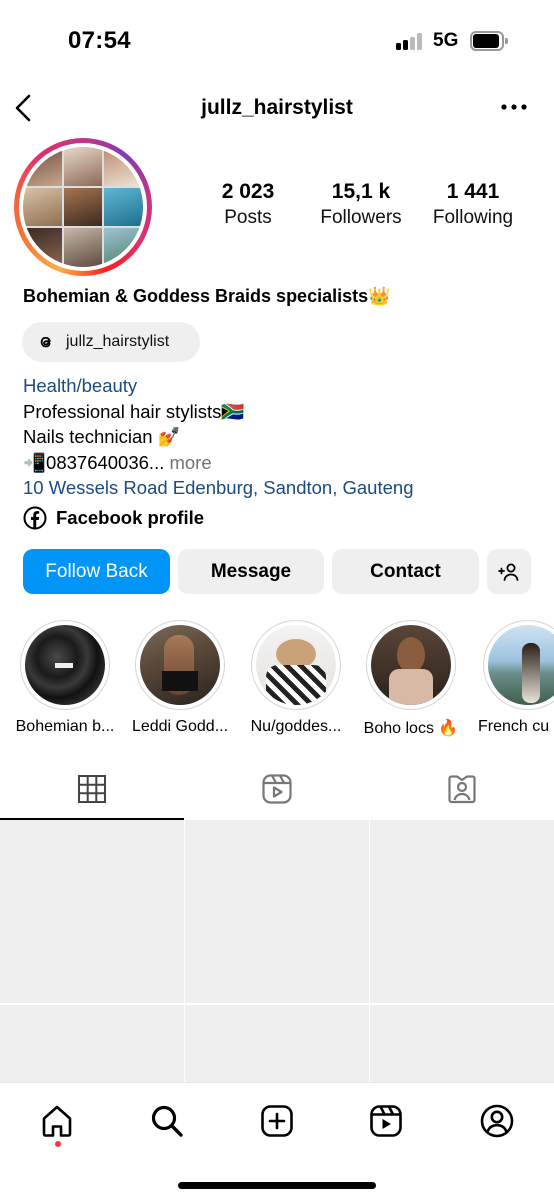 This screenshot has height=1200, width=554. I want to click on profile-icon, so click(497, 1121).